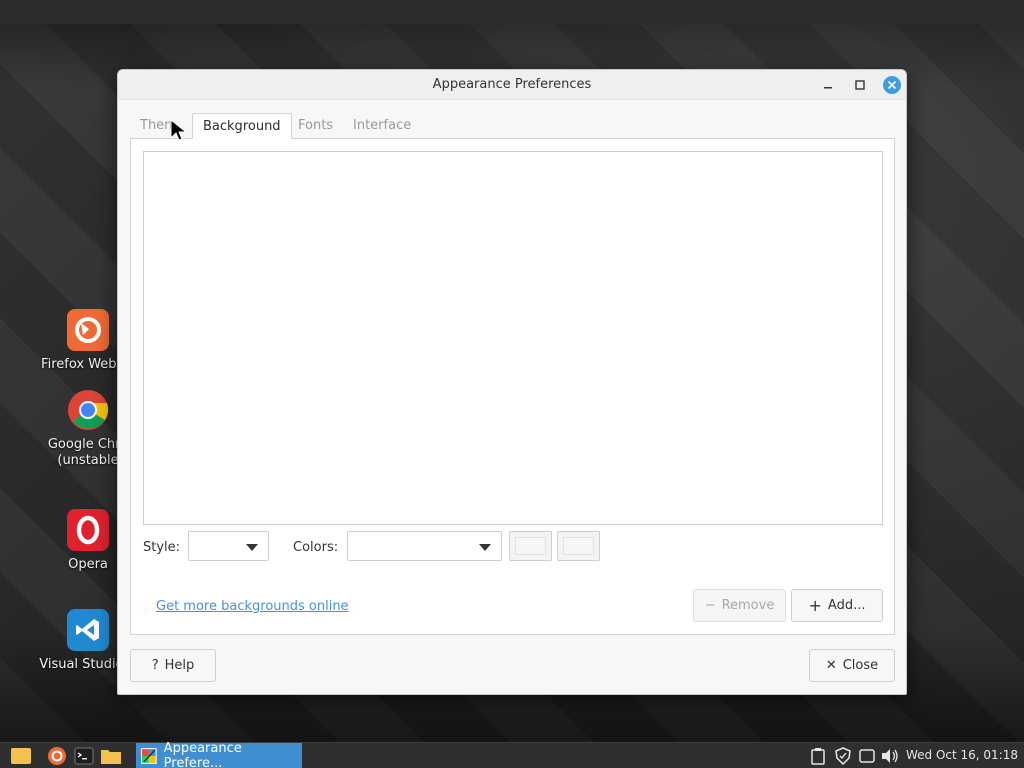  Describe the element at coordinates (316, 547) in the screenshot. I see `colors-label: Colors:` at that location.